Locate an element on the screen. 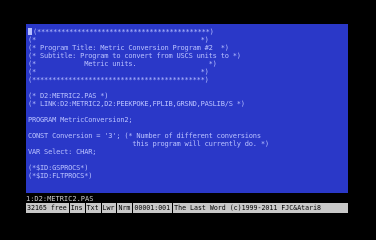 The image size is (376, 240). text-mode-indicator: Txt is located at coordinates (91, 208).